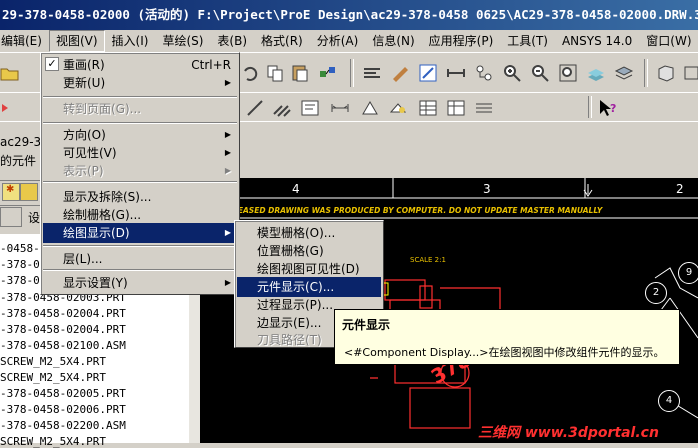 The width and height of the screenshot is (698, 448). Describe the element at coordinates (366, 325) in the screenshot. I see `tooltip-title: 元件显示` at that location.